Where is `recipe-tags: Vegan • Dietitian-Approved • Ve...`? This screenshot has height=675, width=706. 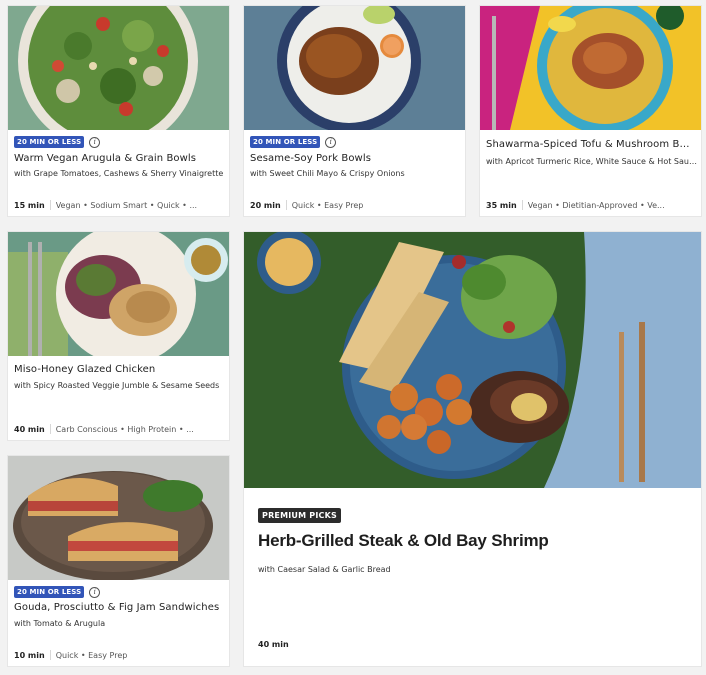 recipe-tags: Vegan • Dietitian-Approved • Ve... is located at coordinates (596, 205).